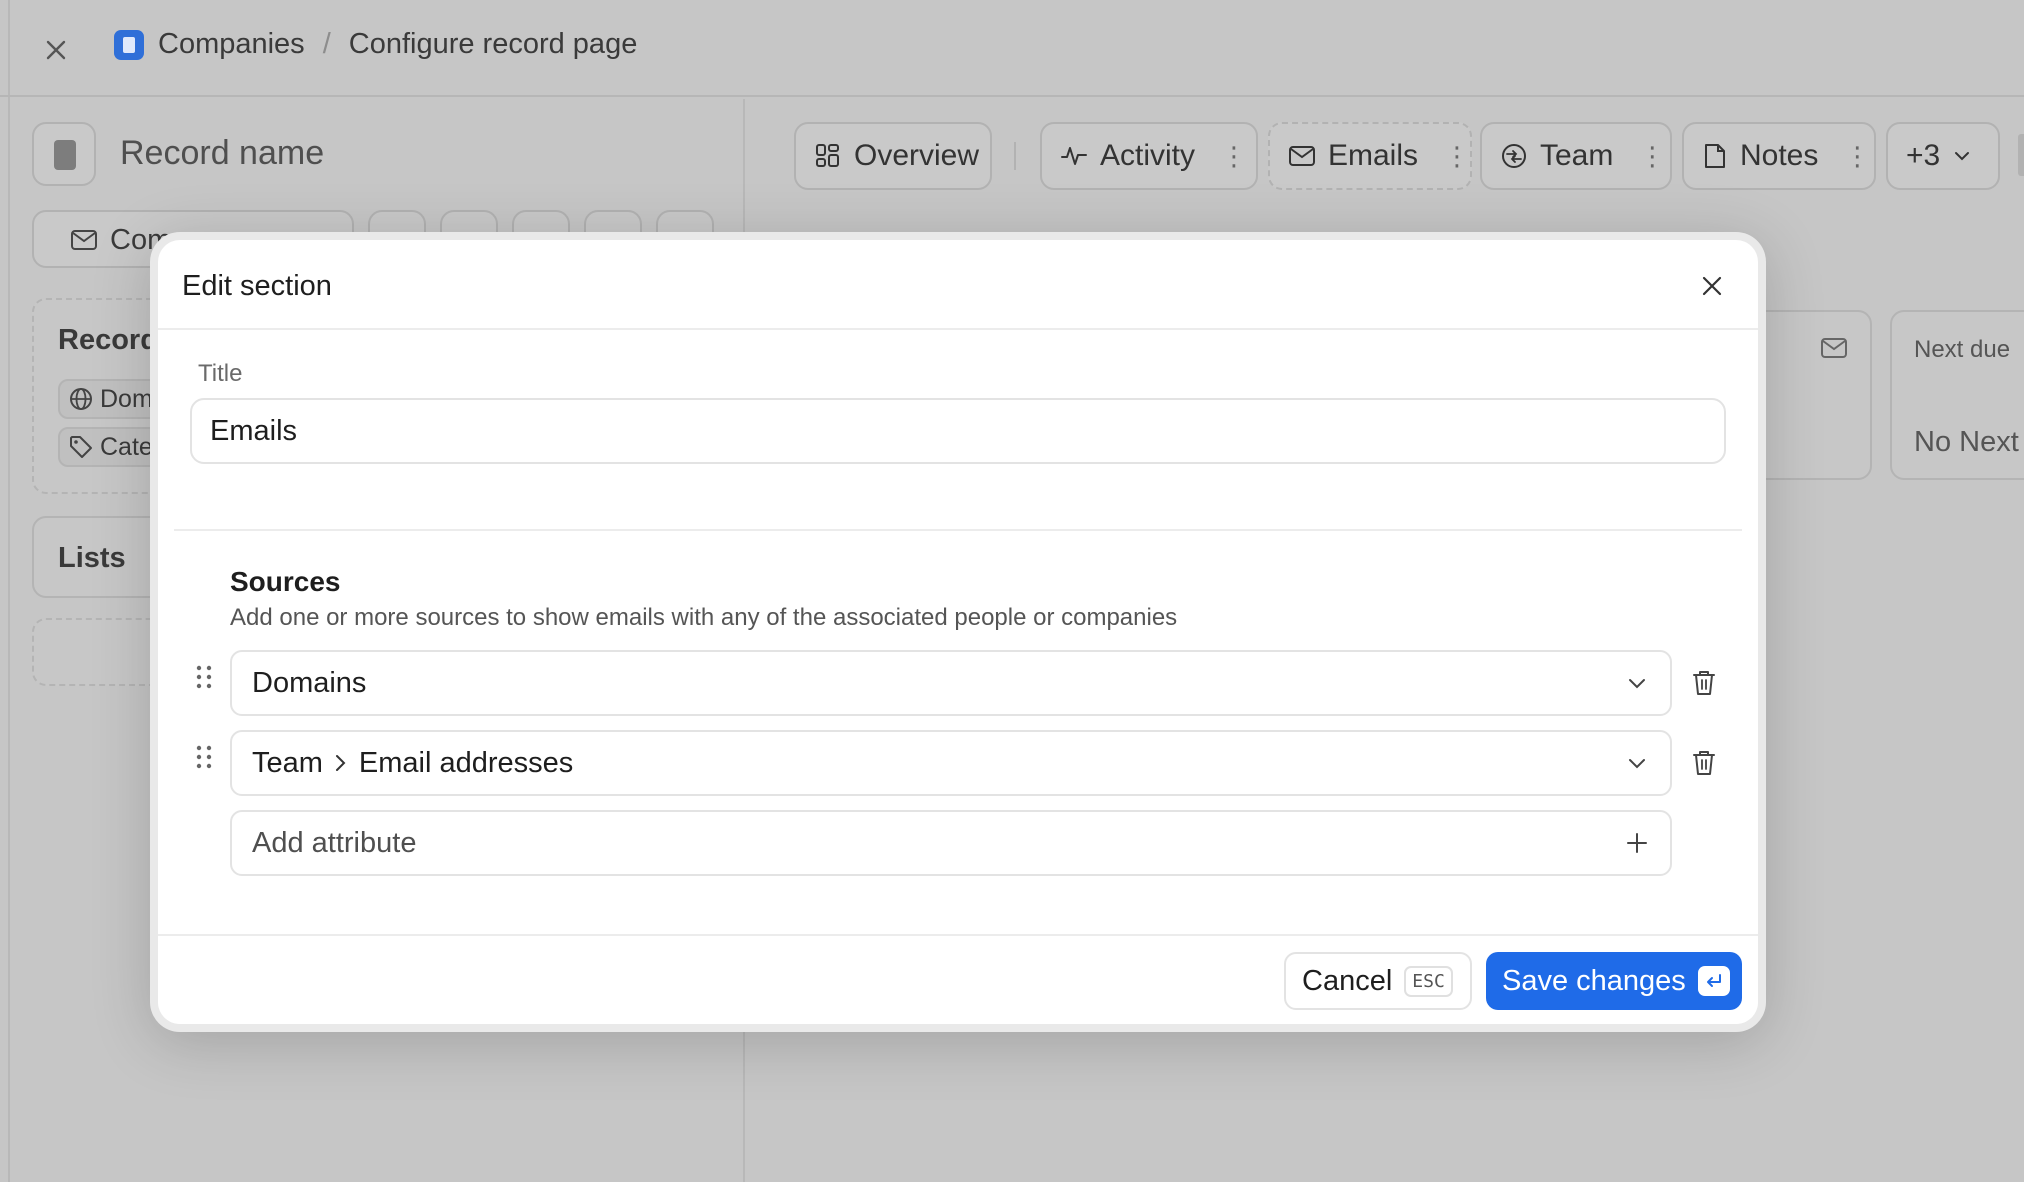 This screenshot has width=2024, height=1182. I want to click on chevron-right-icon, so click(340, 763).